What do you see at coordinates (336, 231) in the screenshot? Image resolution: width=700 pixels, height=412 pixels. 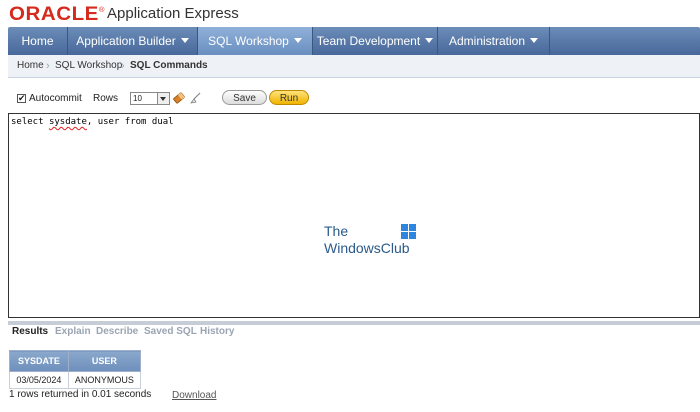 I see `watermark-line1: The` at bounding box center [336, 231].